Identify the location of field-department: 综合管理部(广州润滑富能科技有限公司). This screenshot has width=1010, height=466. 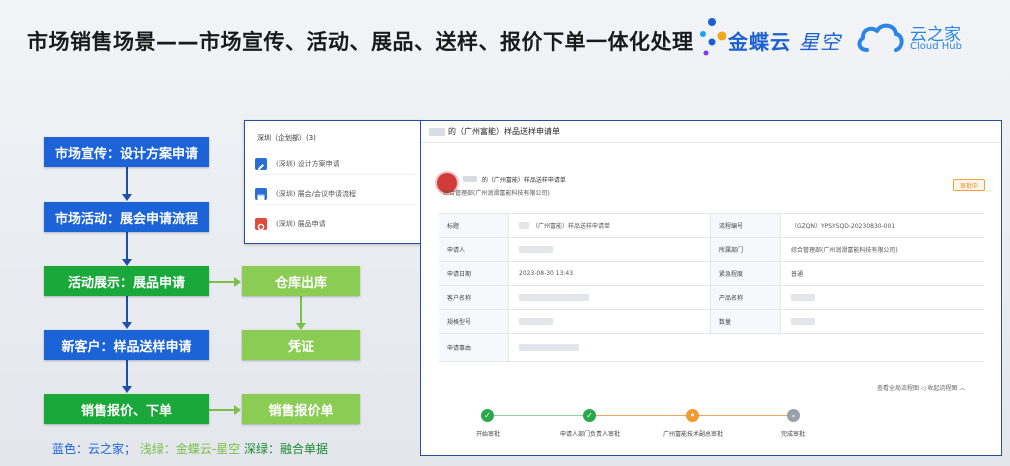
(882, 249).